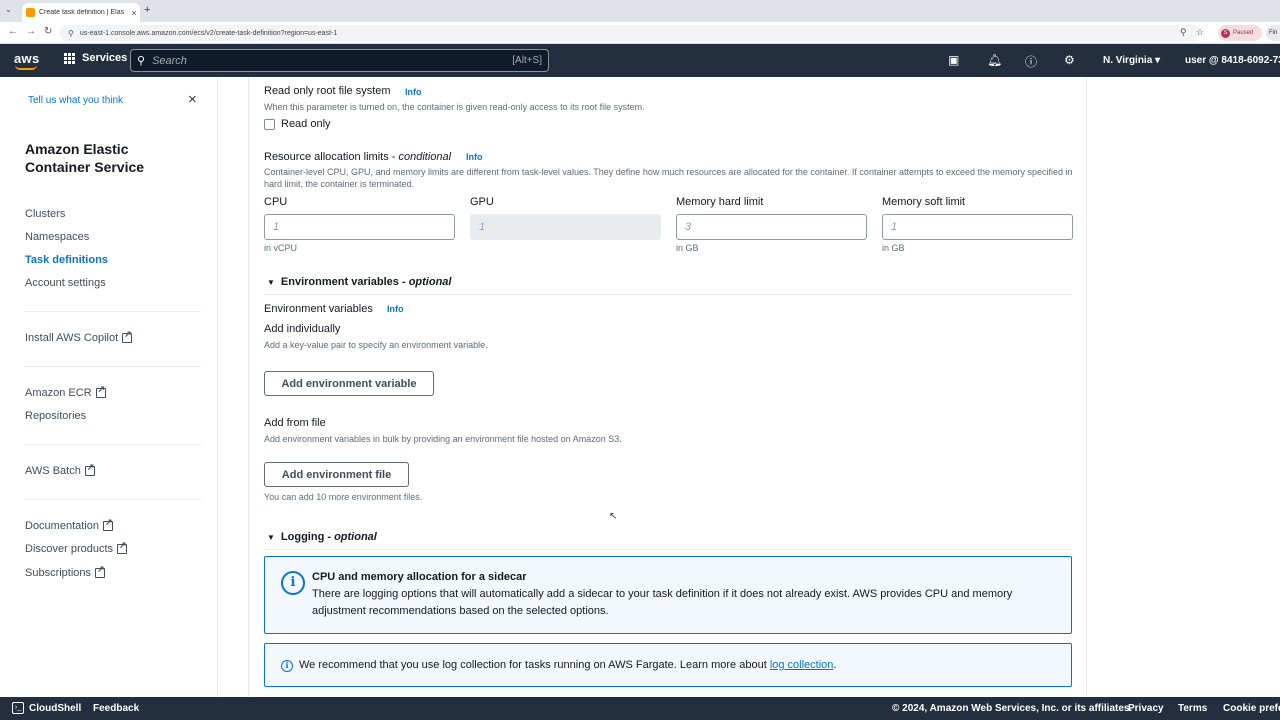 This screenshot has height=720, width=1280. I want to click on close-nav-icon: ×, so click(192, 99).